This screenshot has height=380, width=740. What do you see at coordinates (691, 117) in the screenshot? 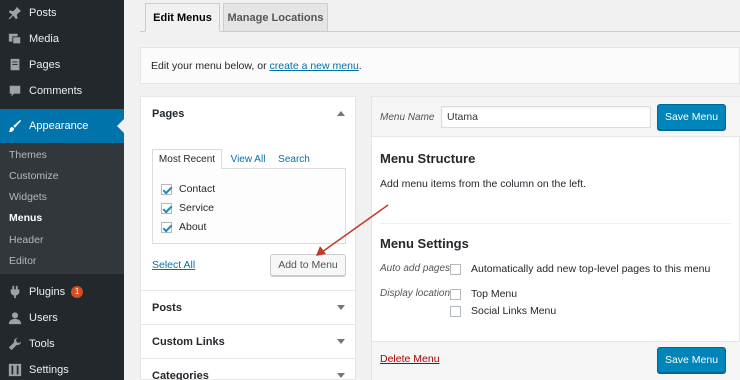
I see `save-menu-button-top: Save Menu` at bounding box center [691, 117].